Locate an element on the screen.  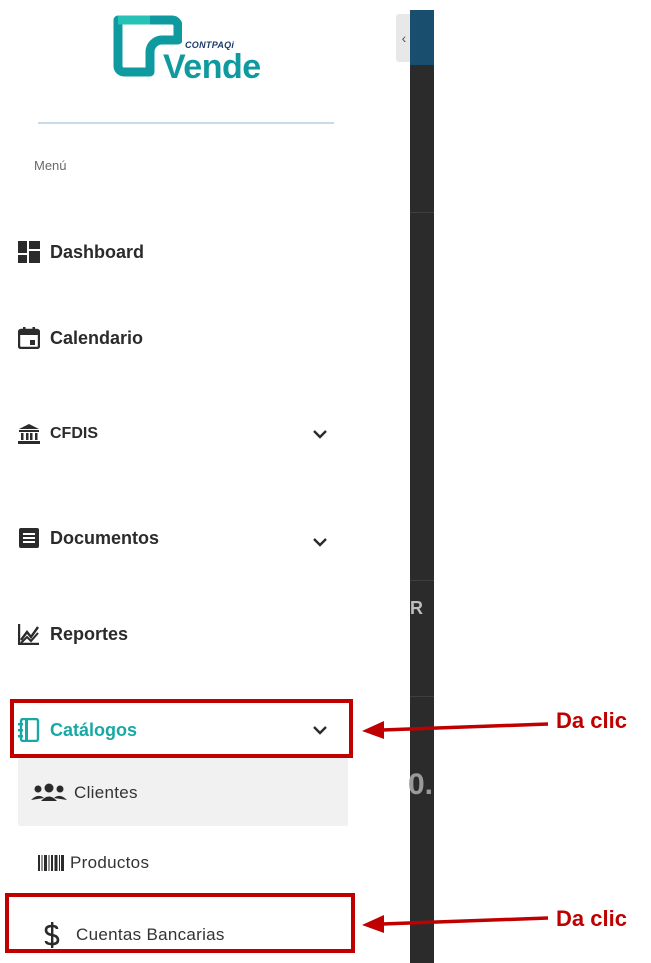
submenu-item-productos: Productos is located at coordinates (93, 863).